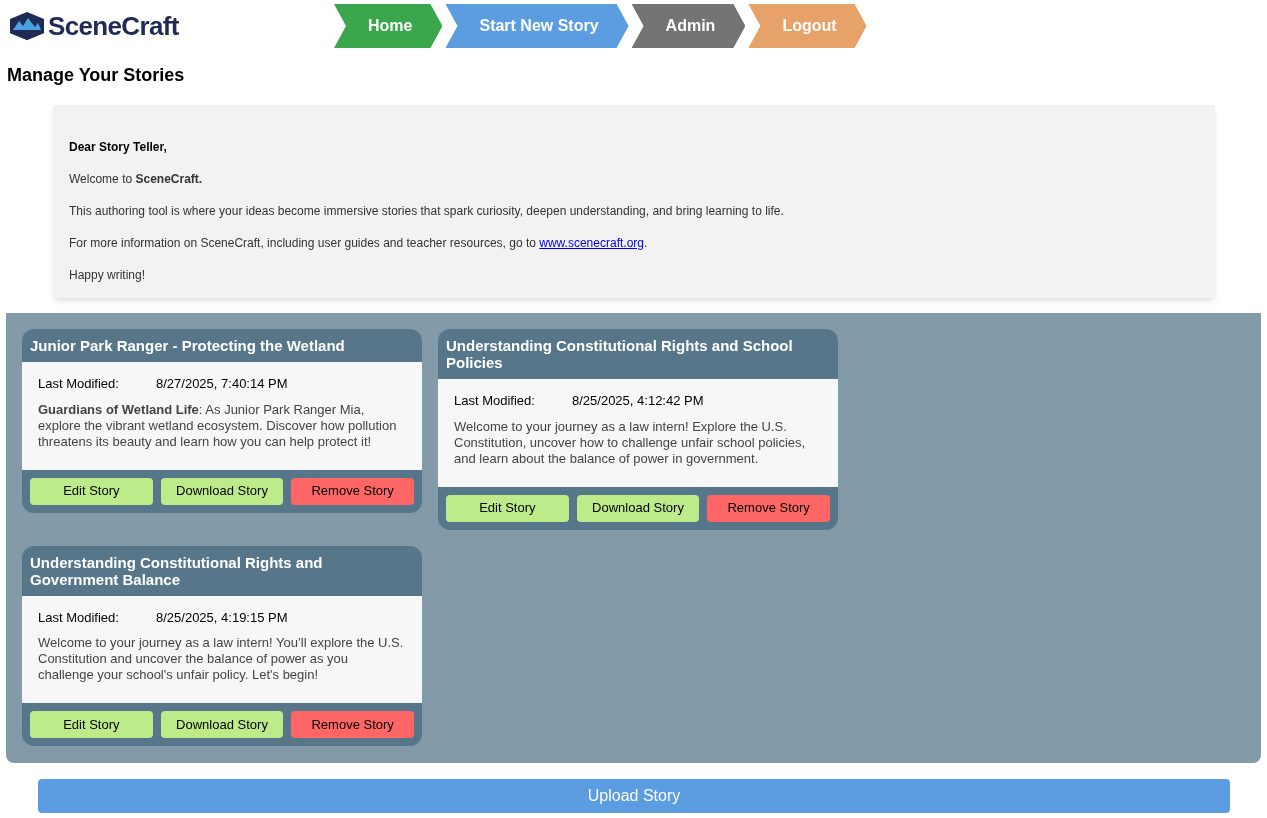 The height and width of the screenshot is (818, 1267). I want to click on story-description: Welcome to your journey as a law intern! Explore the U.S. Constitution, uncover how to challenge unfair school policies, and learn about the balance of power in government., so click(630, 442).